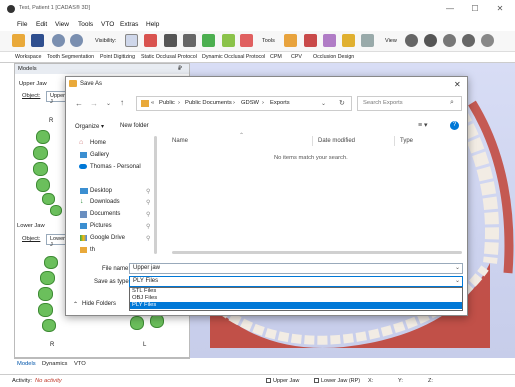 This screenshot has width=515, height=387. What do you see at coordinates (406, 141) in the screenshot?
I see `column-type: Type` at bounding box center [406, 141].